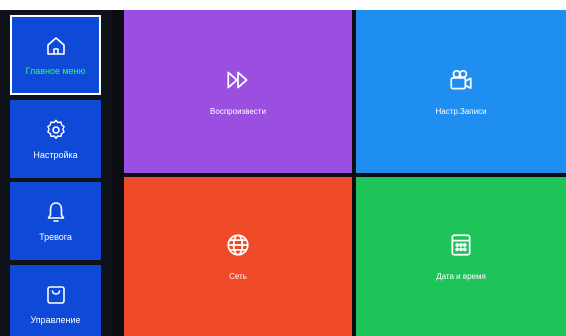 This screenshot has width=566, height=336. Describe the element at coordinates (56, 131) in the screenshot. I see `gear-icon` at that location.